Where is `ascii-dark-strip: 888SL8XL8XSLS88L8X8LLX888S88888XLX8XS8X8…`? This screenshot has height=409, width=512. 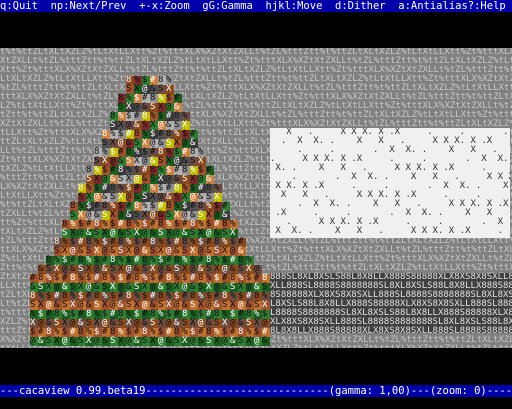 ascii-dark-strip: 888SL8XL8XSLS88L8X8LLX888S88888XLX8XS8X8… is located at coordinates (391, 303).